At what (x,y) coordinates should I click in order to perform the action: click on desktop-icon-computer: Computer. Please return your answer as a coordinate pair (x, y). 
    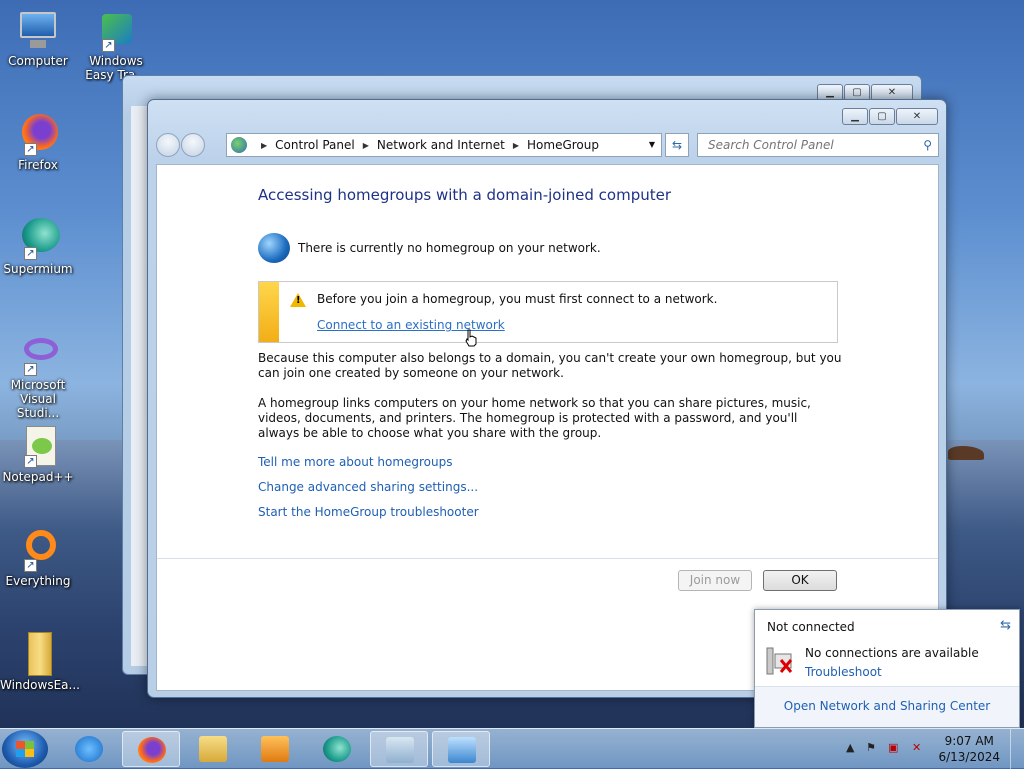
    Looking at the image, I should click on (38, 38).